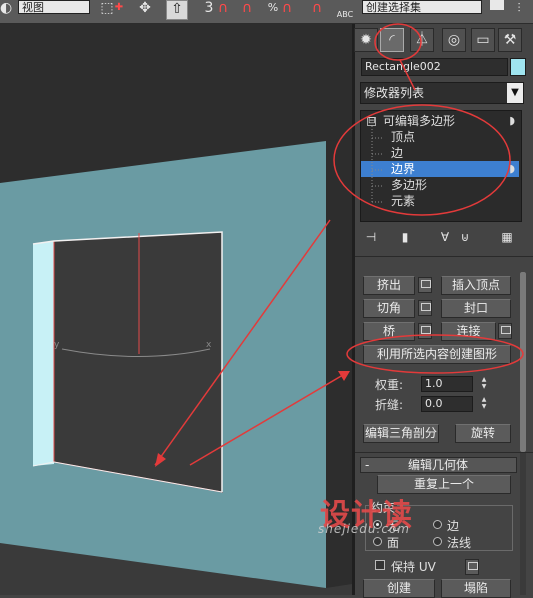 The width and height of the screenshot is (533, 598). What do you see at coordinates (510, 40) in the screenshot?
I see `utilities-tab-icon: ⚒` at bounding box center [510, 40].